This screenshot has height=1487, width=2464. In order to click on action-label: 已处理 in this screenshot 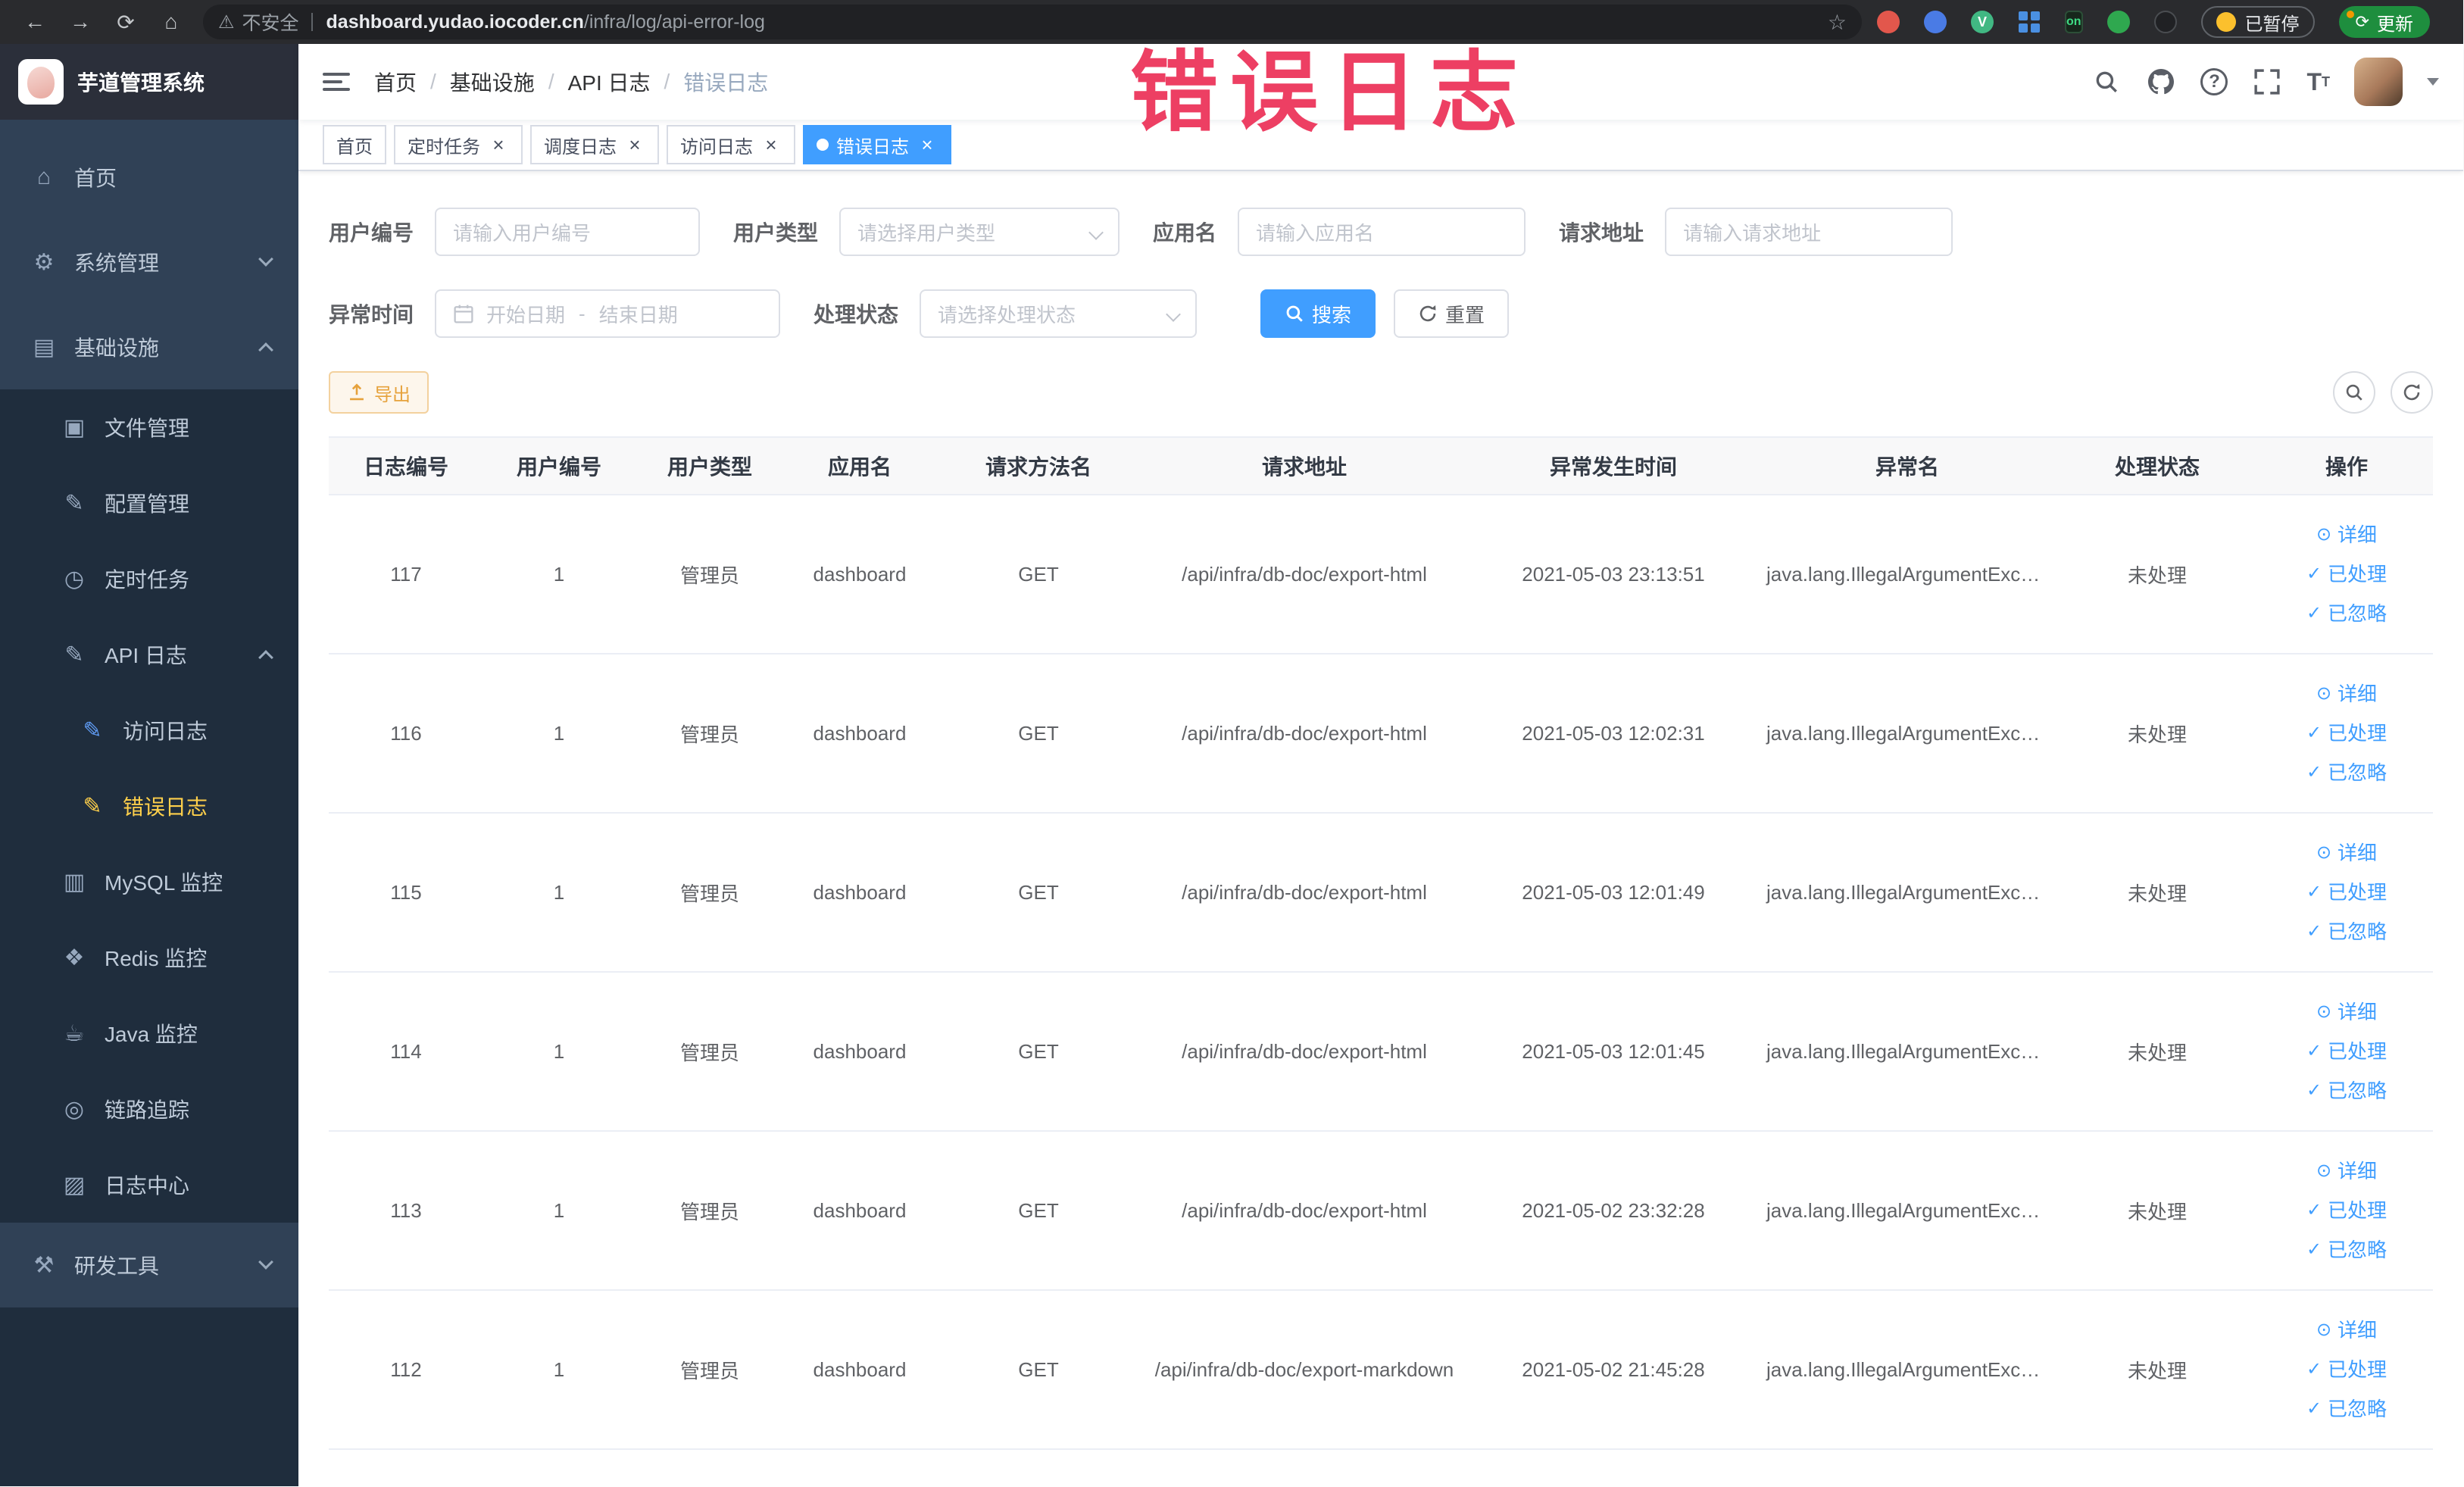, I will do `click(2357, 1051)`.